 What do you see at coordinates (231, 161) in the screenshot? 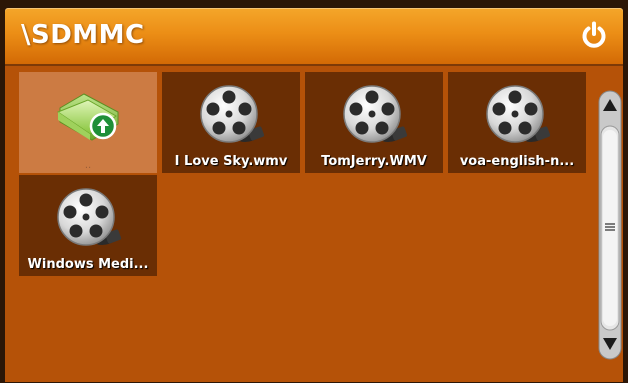
I see `file-name: I Love Sky.wmv` at bounding box center [231, 161].